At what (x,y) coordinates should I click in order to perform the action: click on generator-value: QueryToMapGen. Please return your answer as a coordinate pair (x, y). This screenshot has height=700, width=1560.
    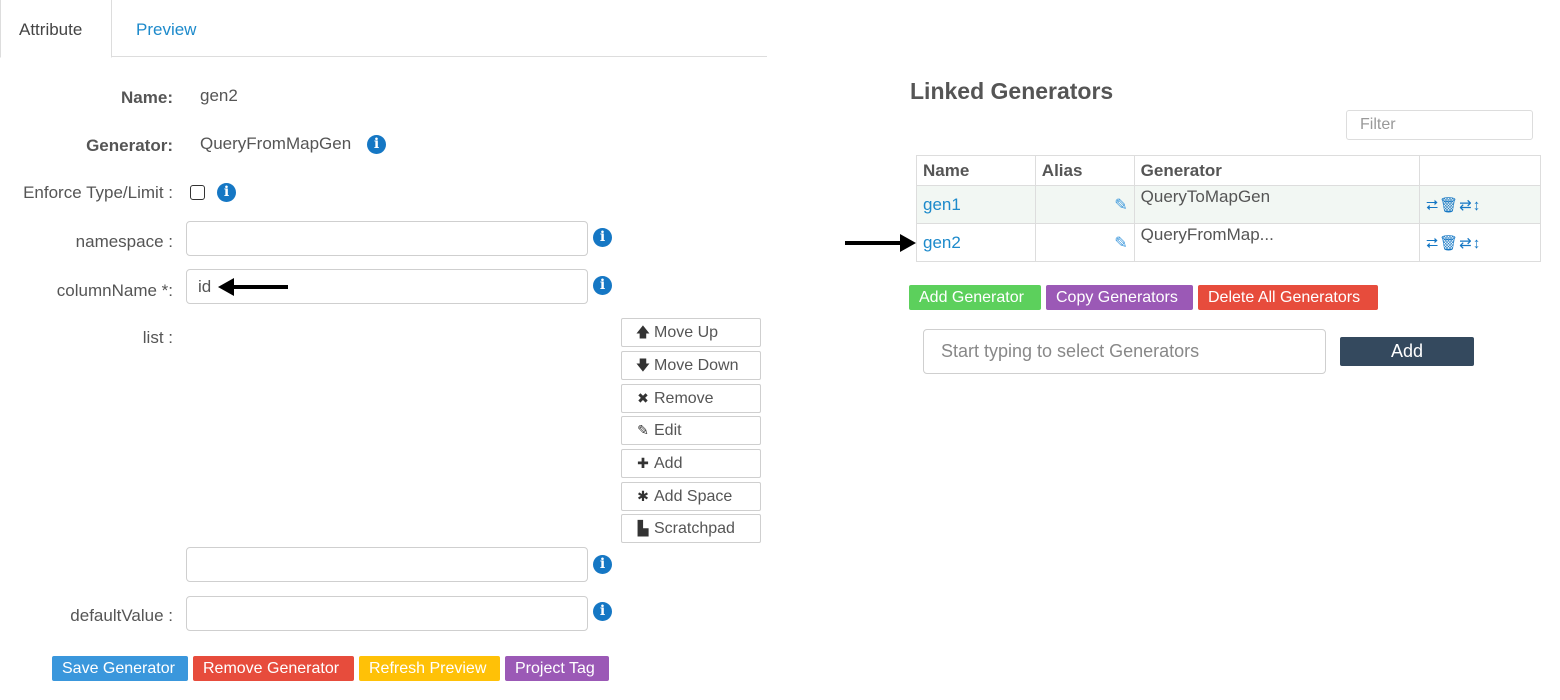
    Looking at the image, I should click on (1205, 196).